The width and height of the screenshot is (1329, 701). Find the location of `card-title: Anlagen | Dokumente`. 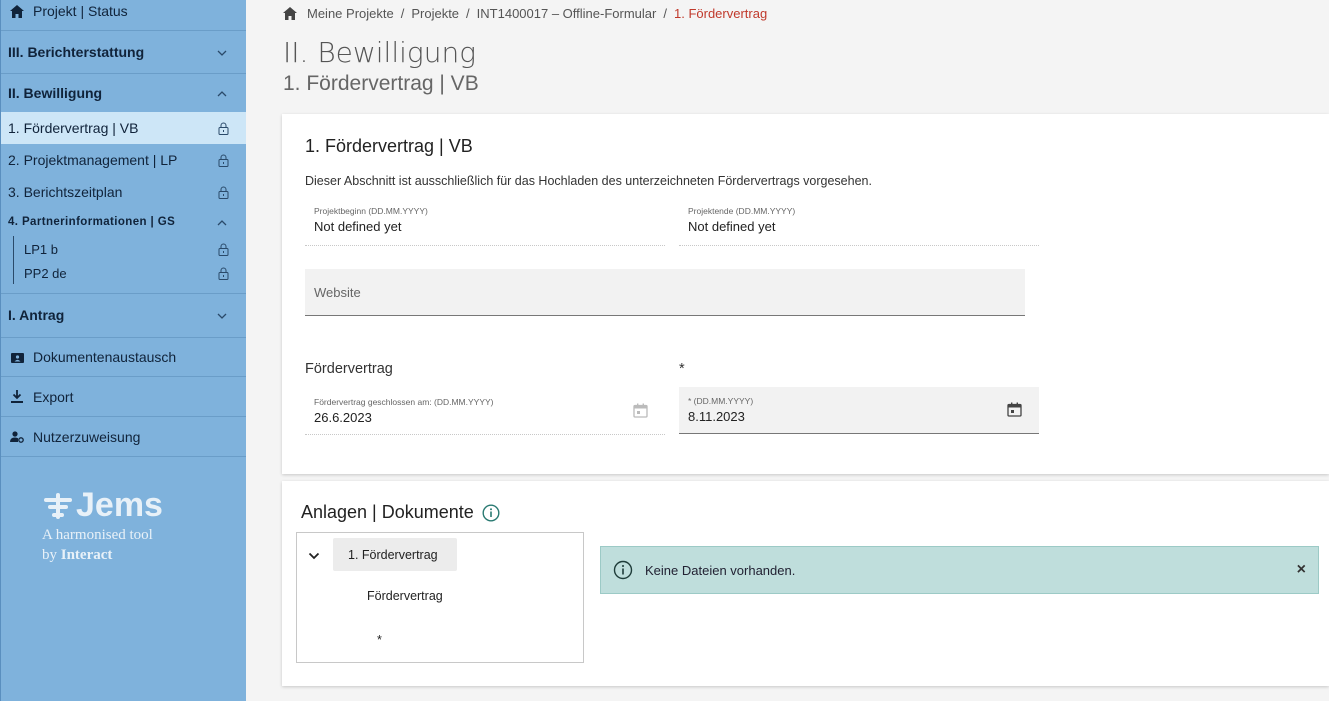

card-title: Anlagen | Dokumente is located at coordinates (400, 512).